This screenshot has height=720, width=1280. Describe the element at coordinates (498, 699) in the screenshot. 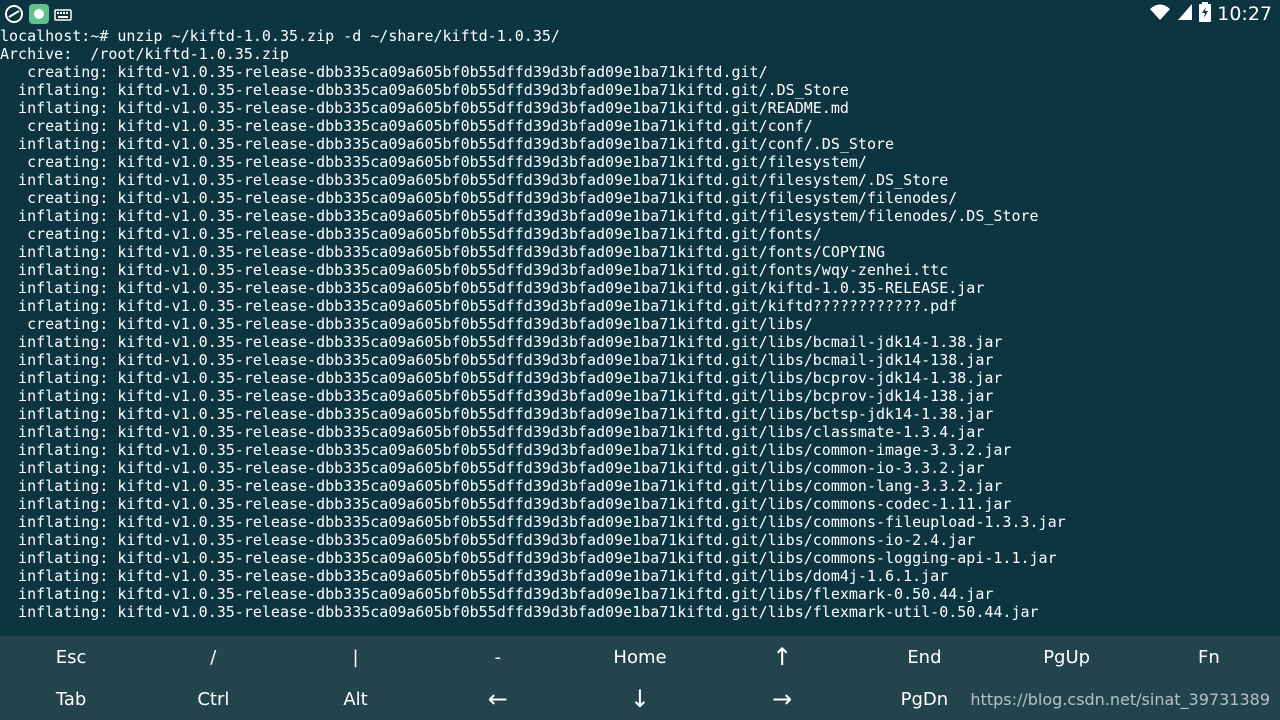

I see `key-arrow-left: ←` at that location.